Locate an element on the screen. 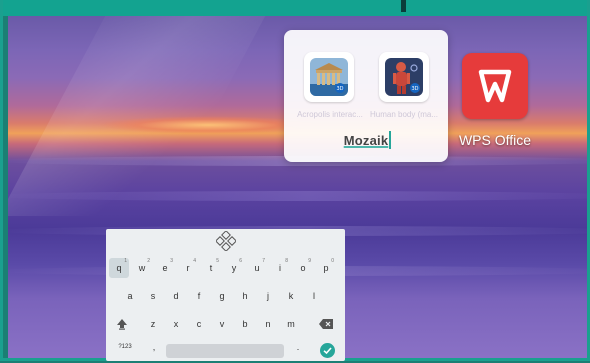 The image size is (590, 363). key-z: z is located at coordinates (153, 324).